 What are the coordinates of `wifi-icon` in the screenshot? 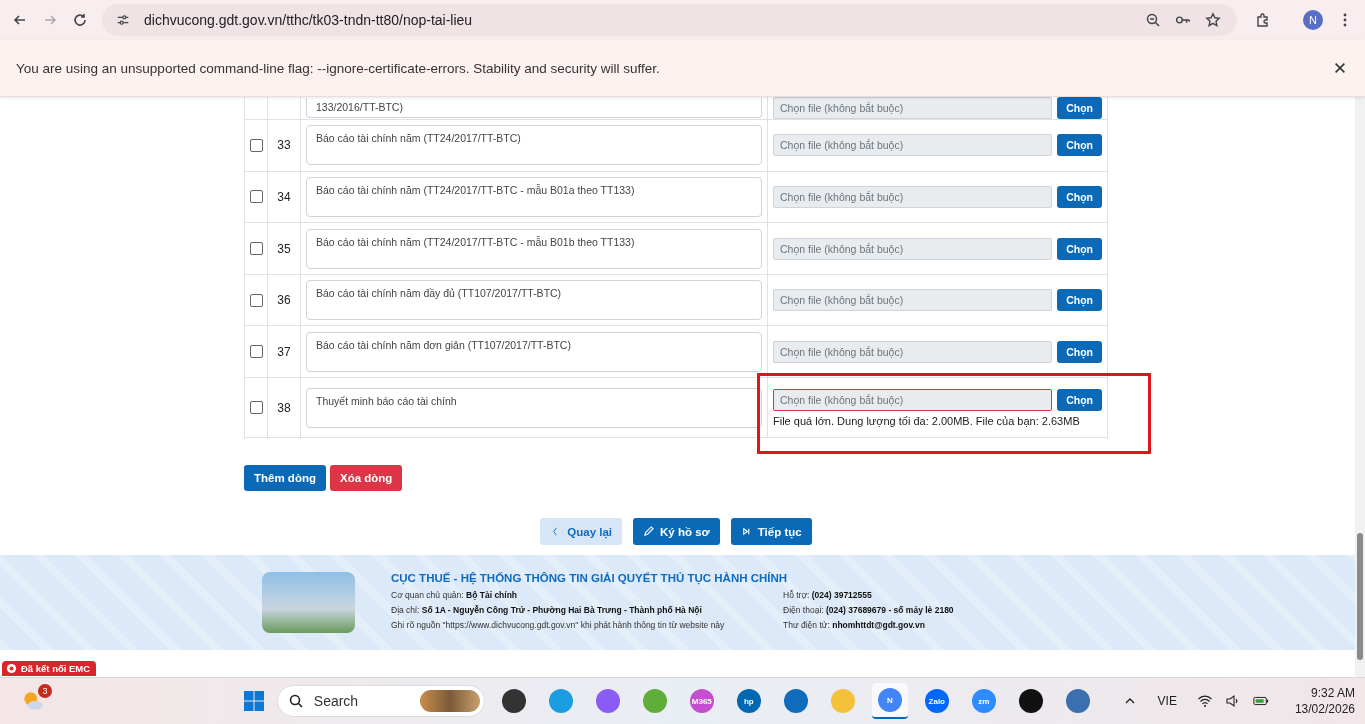 It's located at (1204, 701).